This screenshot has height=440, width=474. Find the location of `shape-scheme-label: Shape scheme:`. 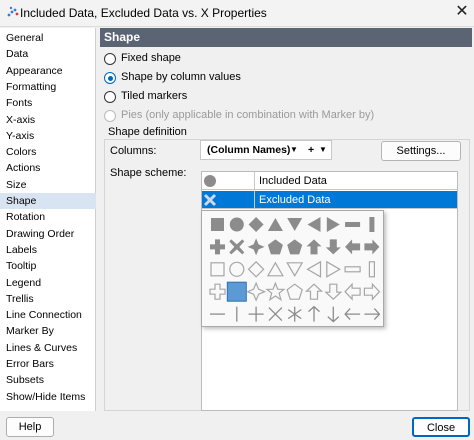

shape-scheme-label: Shape scheme: is located at coordinates (148, 173).